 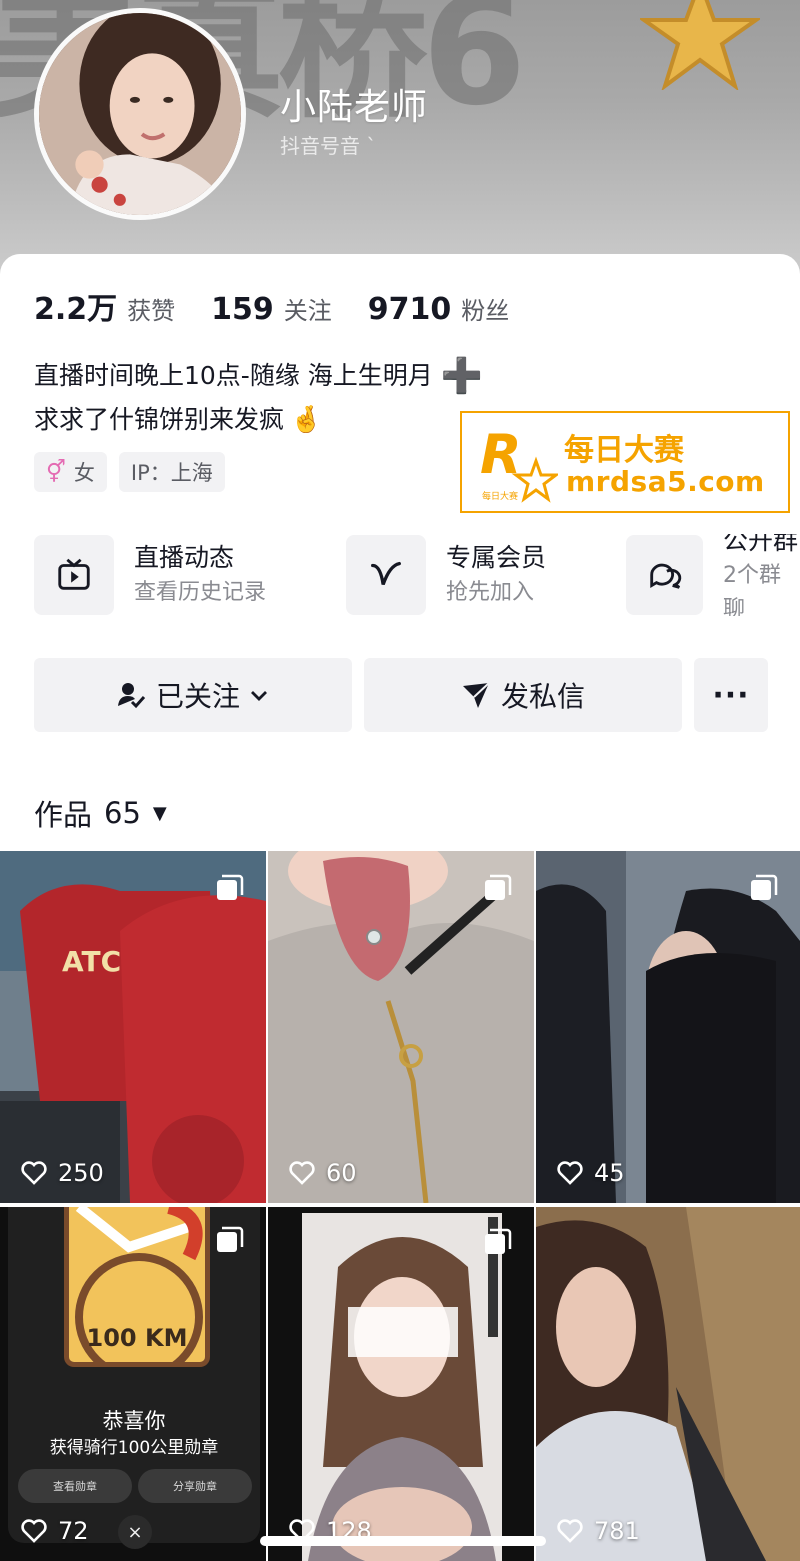 I want to click on crossed-fingers-icon: 🤞, so click(x=306, y=420).